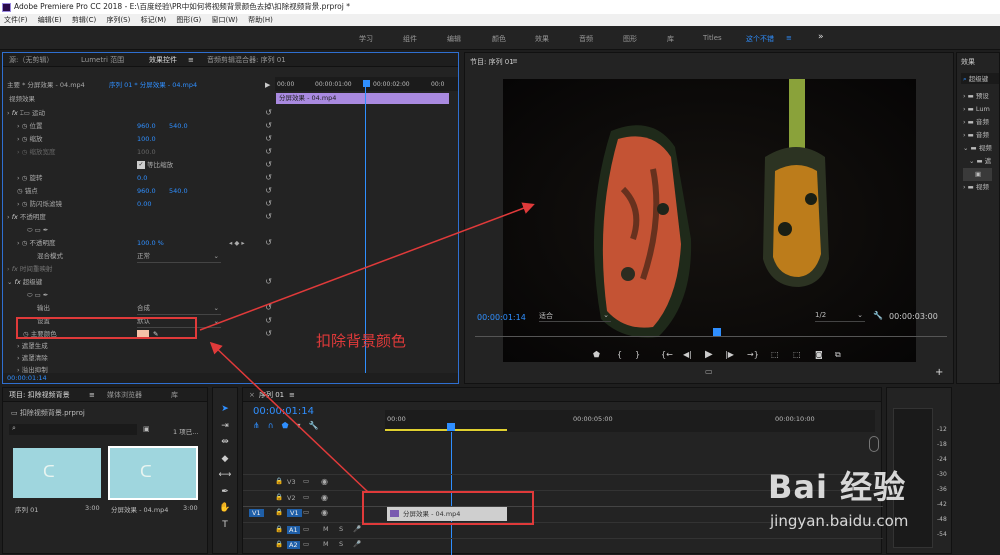  What do you see at coordinates (837, 487) in the screenshot?
I see `baidu-watermark-logo: Bai 经验` at bounding box center [837, 487].